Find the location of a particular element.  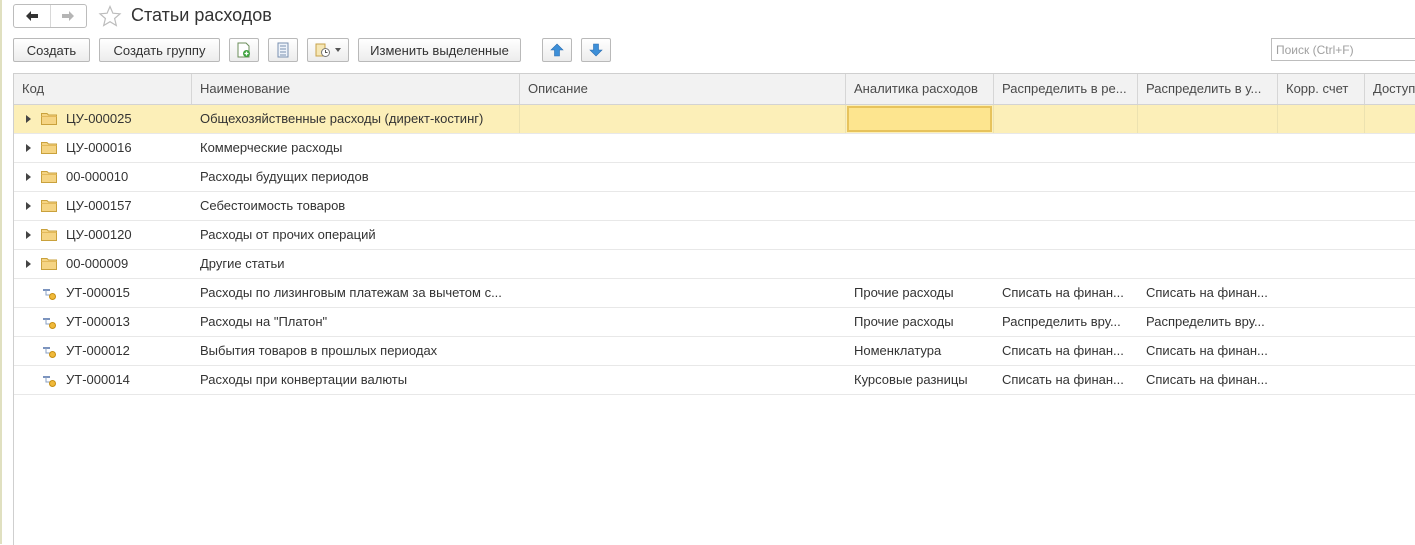

analytics-cell: Курсовые разницы is located at coordinates (911, 379).